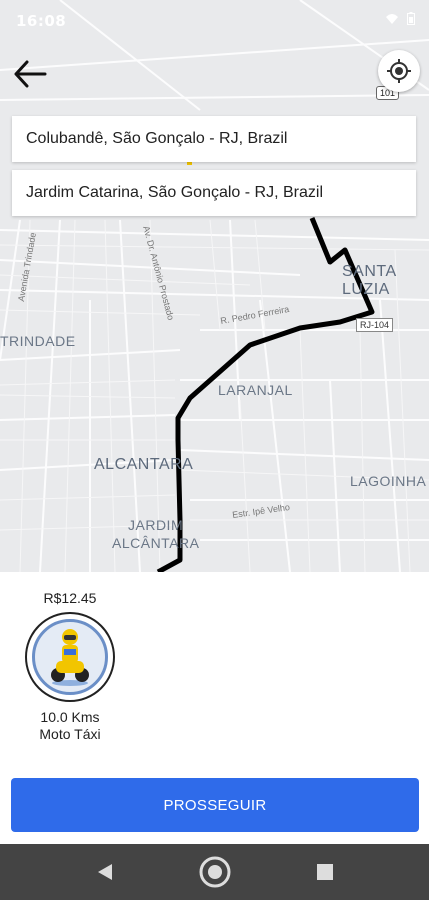 This screenshot has height=900, width=429. Describe the element at coordinates (392, 18) in the screenshot. I see `wifi-icon` at that location.